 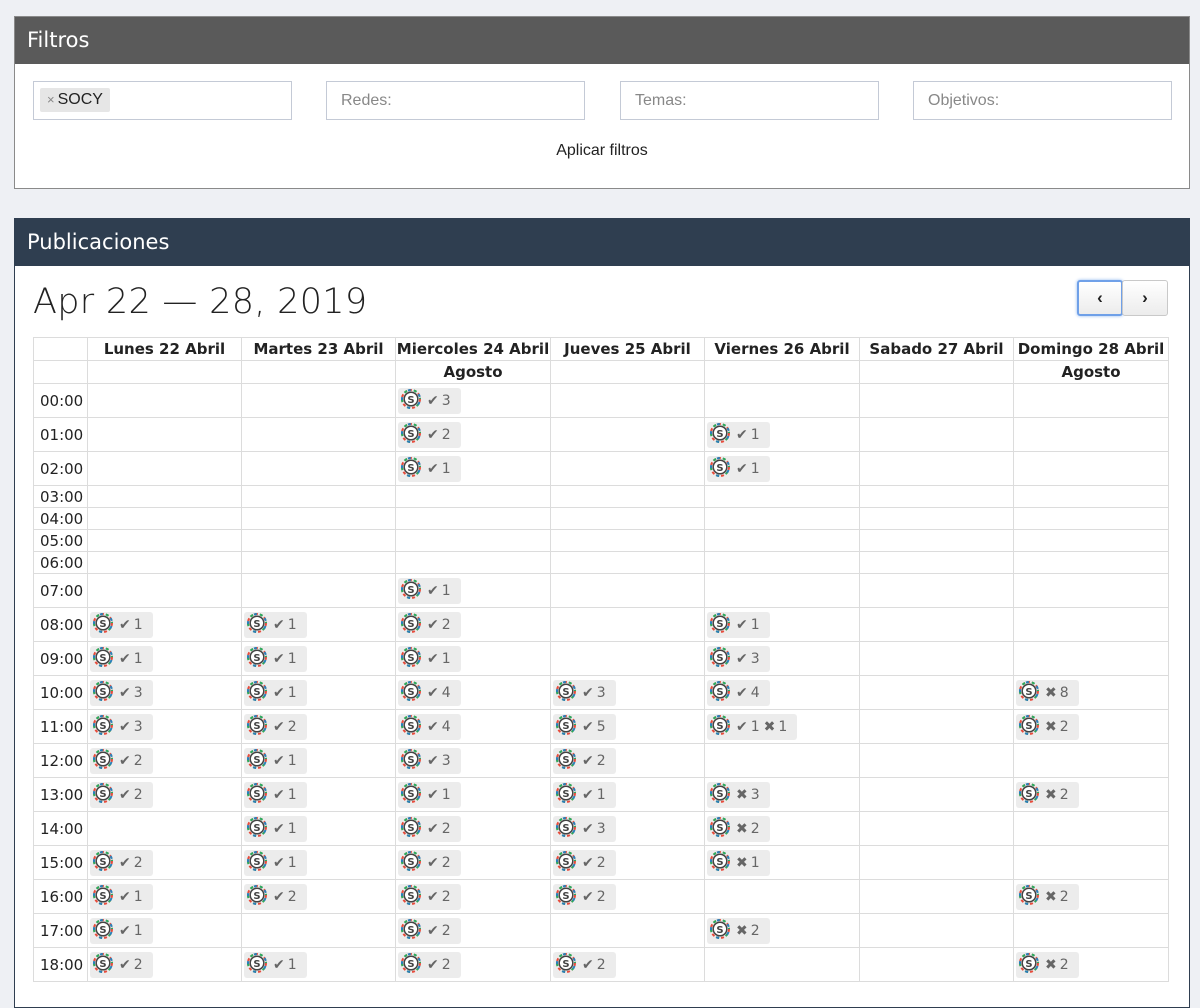 I want to click on calendar-cell: S ✔ 5, so click(x=627, y=726).